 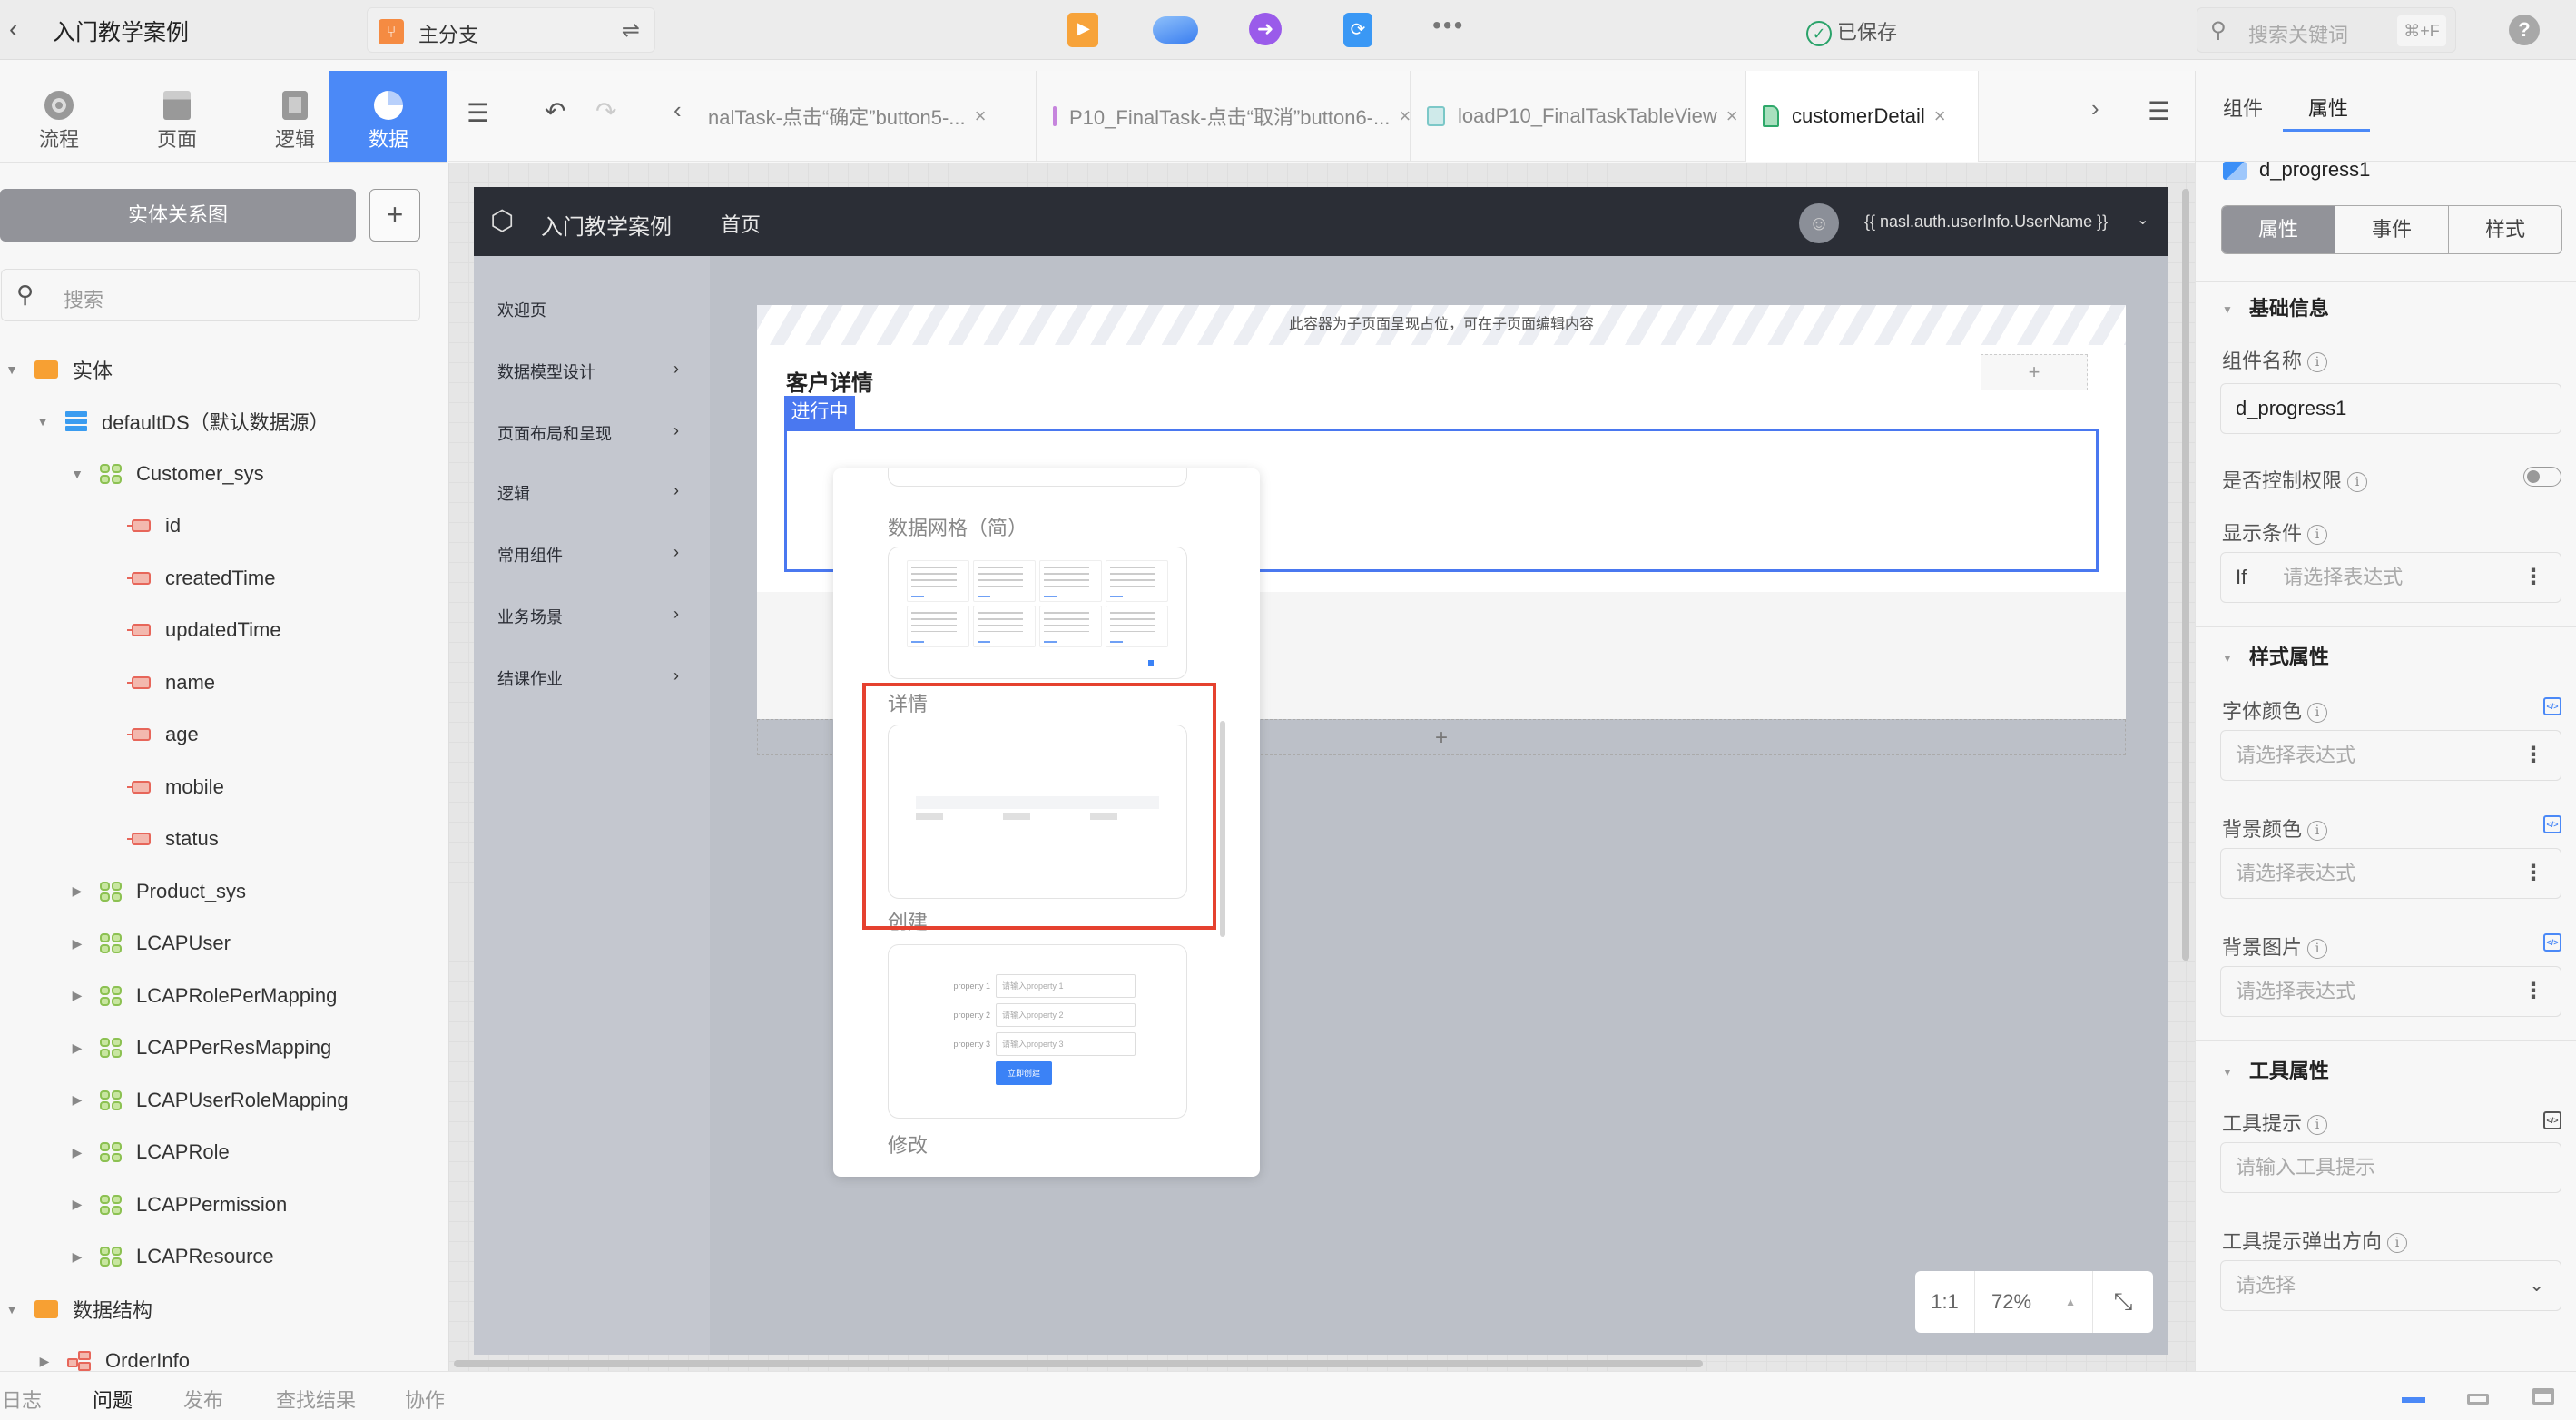 I want to click on tab-1: P10_FinalTask-点击“取消”button6-... ×, so click(x=1224, y=116).